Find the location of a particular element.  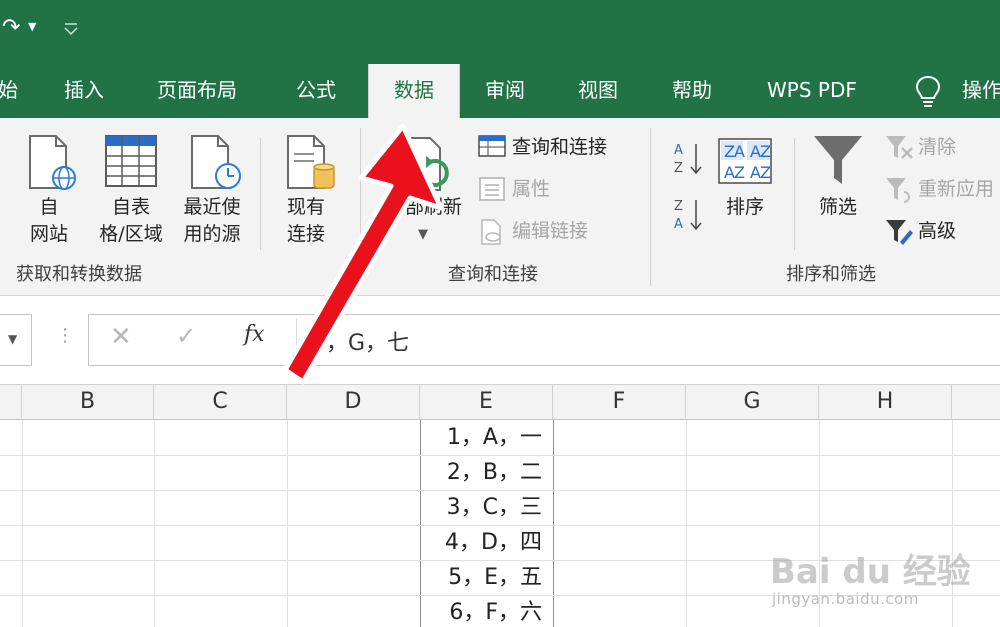

recent-sources-label-2: 用的源 is located at coordinates (212, 234).